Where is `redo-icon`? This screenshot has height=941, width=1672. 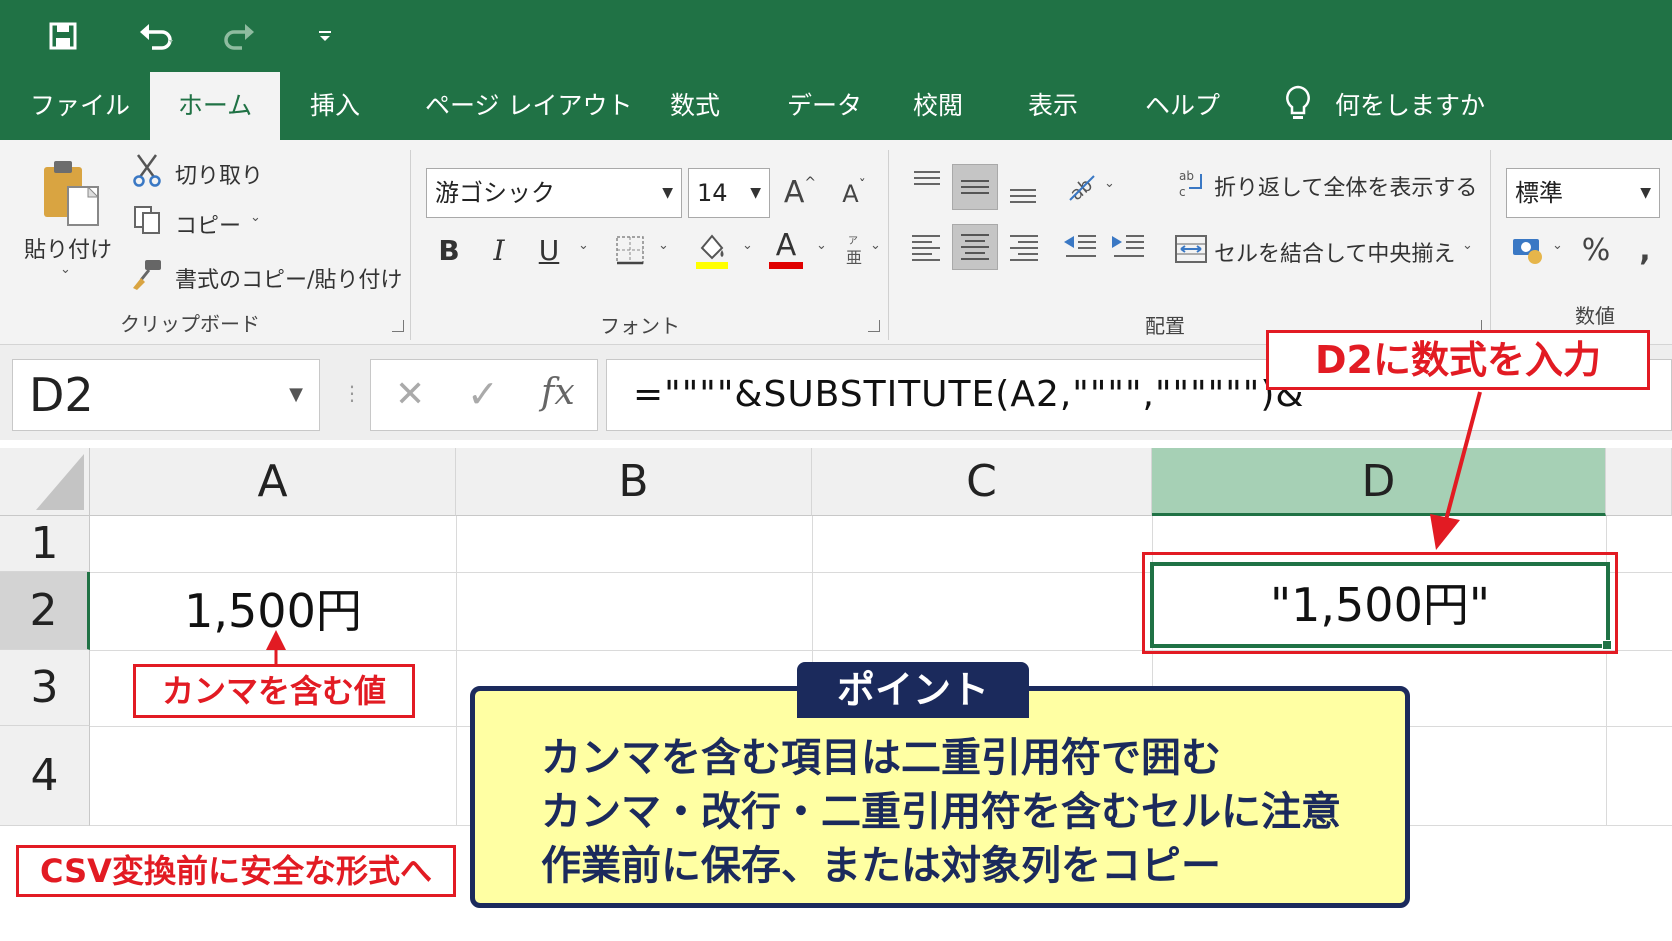 redo-icon is located at coordinates (240, 36).